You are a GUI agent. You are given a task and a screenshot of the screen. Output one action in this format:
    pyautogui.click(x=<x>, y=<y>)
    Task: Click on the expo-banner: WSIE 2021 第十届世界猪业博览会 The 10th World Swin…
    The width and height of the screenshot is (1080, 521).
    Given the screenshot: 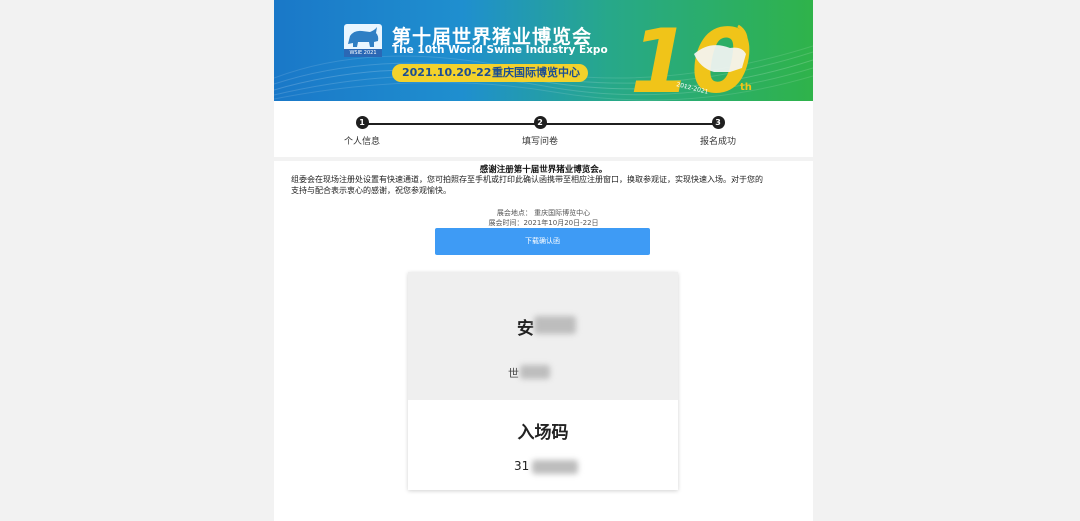 What is the action you would take?
    pyautogui.click(x=543, y=50)
    